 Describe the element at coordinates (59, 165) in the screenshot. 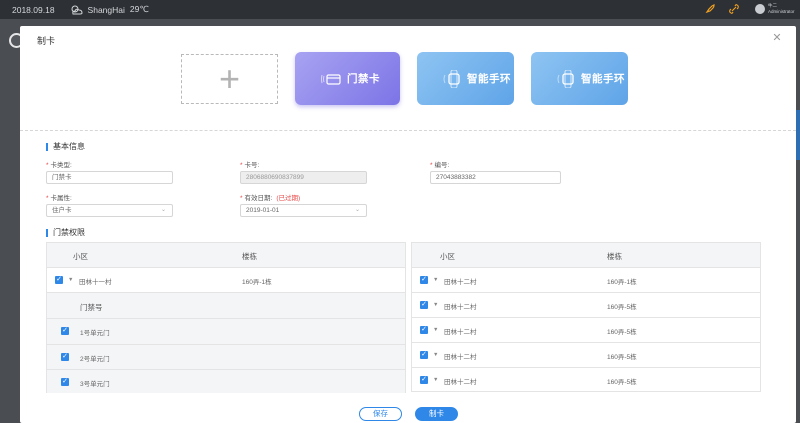

I see `card-type-label: * 卡类型:` at that location.